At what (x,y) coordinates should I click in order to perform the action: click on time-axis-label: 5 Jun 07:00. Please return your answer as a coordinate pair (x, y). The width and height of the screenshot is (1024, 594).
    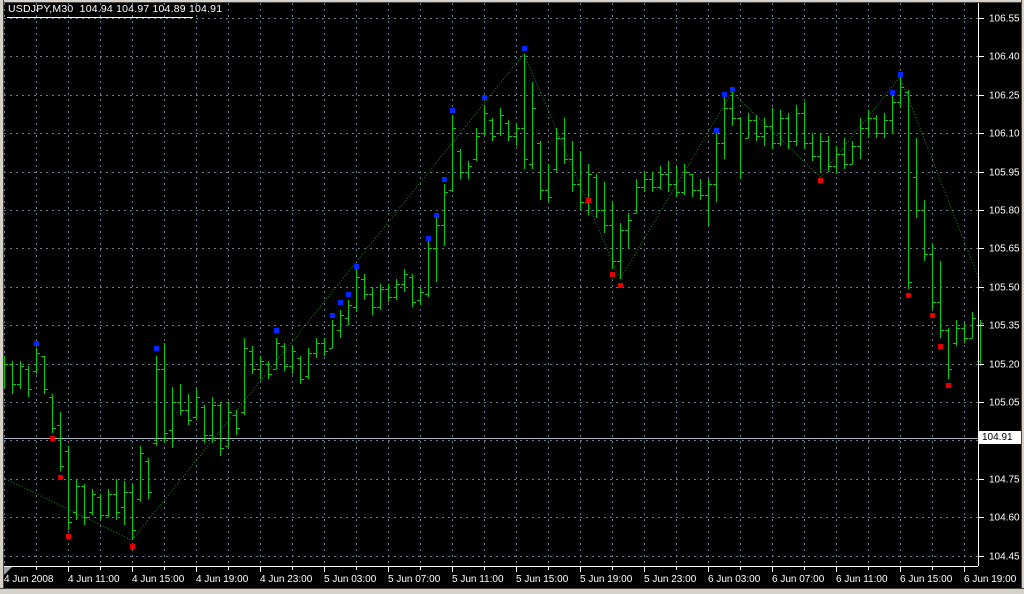
    Looking at the image, I should click on (414, 579).